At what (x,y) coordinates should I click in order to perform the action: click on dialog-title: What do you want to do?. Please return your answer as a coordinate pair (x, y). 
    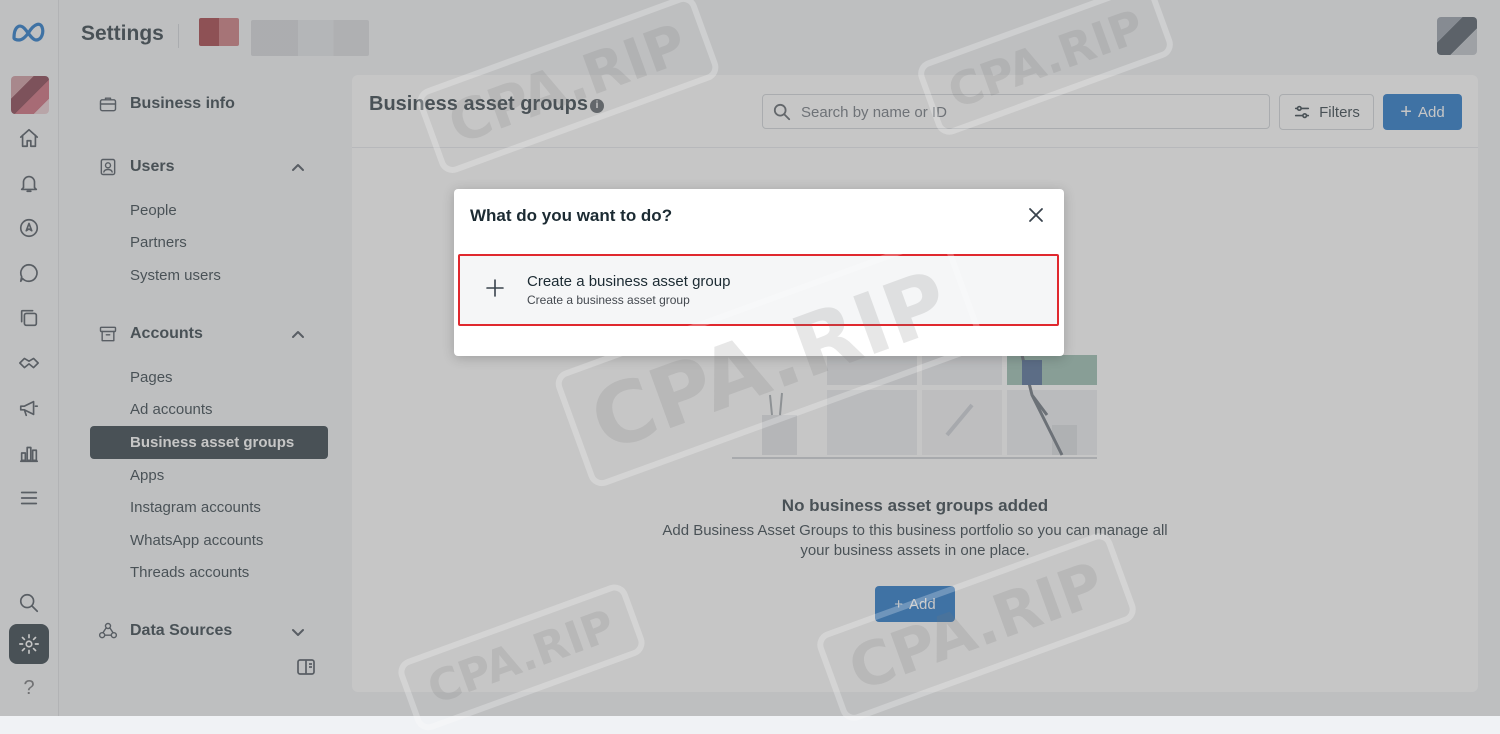
    Looking at the image, I should click on (571, 215).